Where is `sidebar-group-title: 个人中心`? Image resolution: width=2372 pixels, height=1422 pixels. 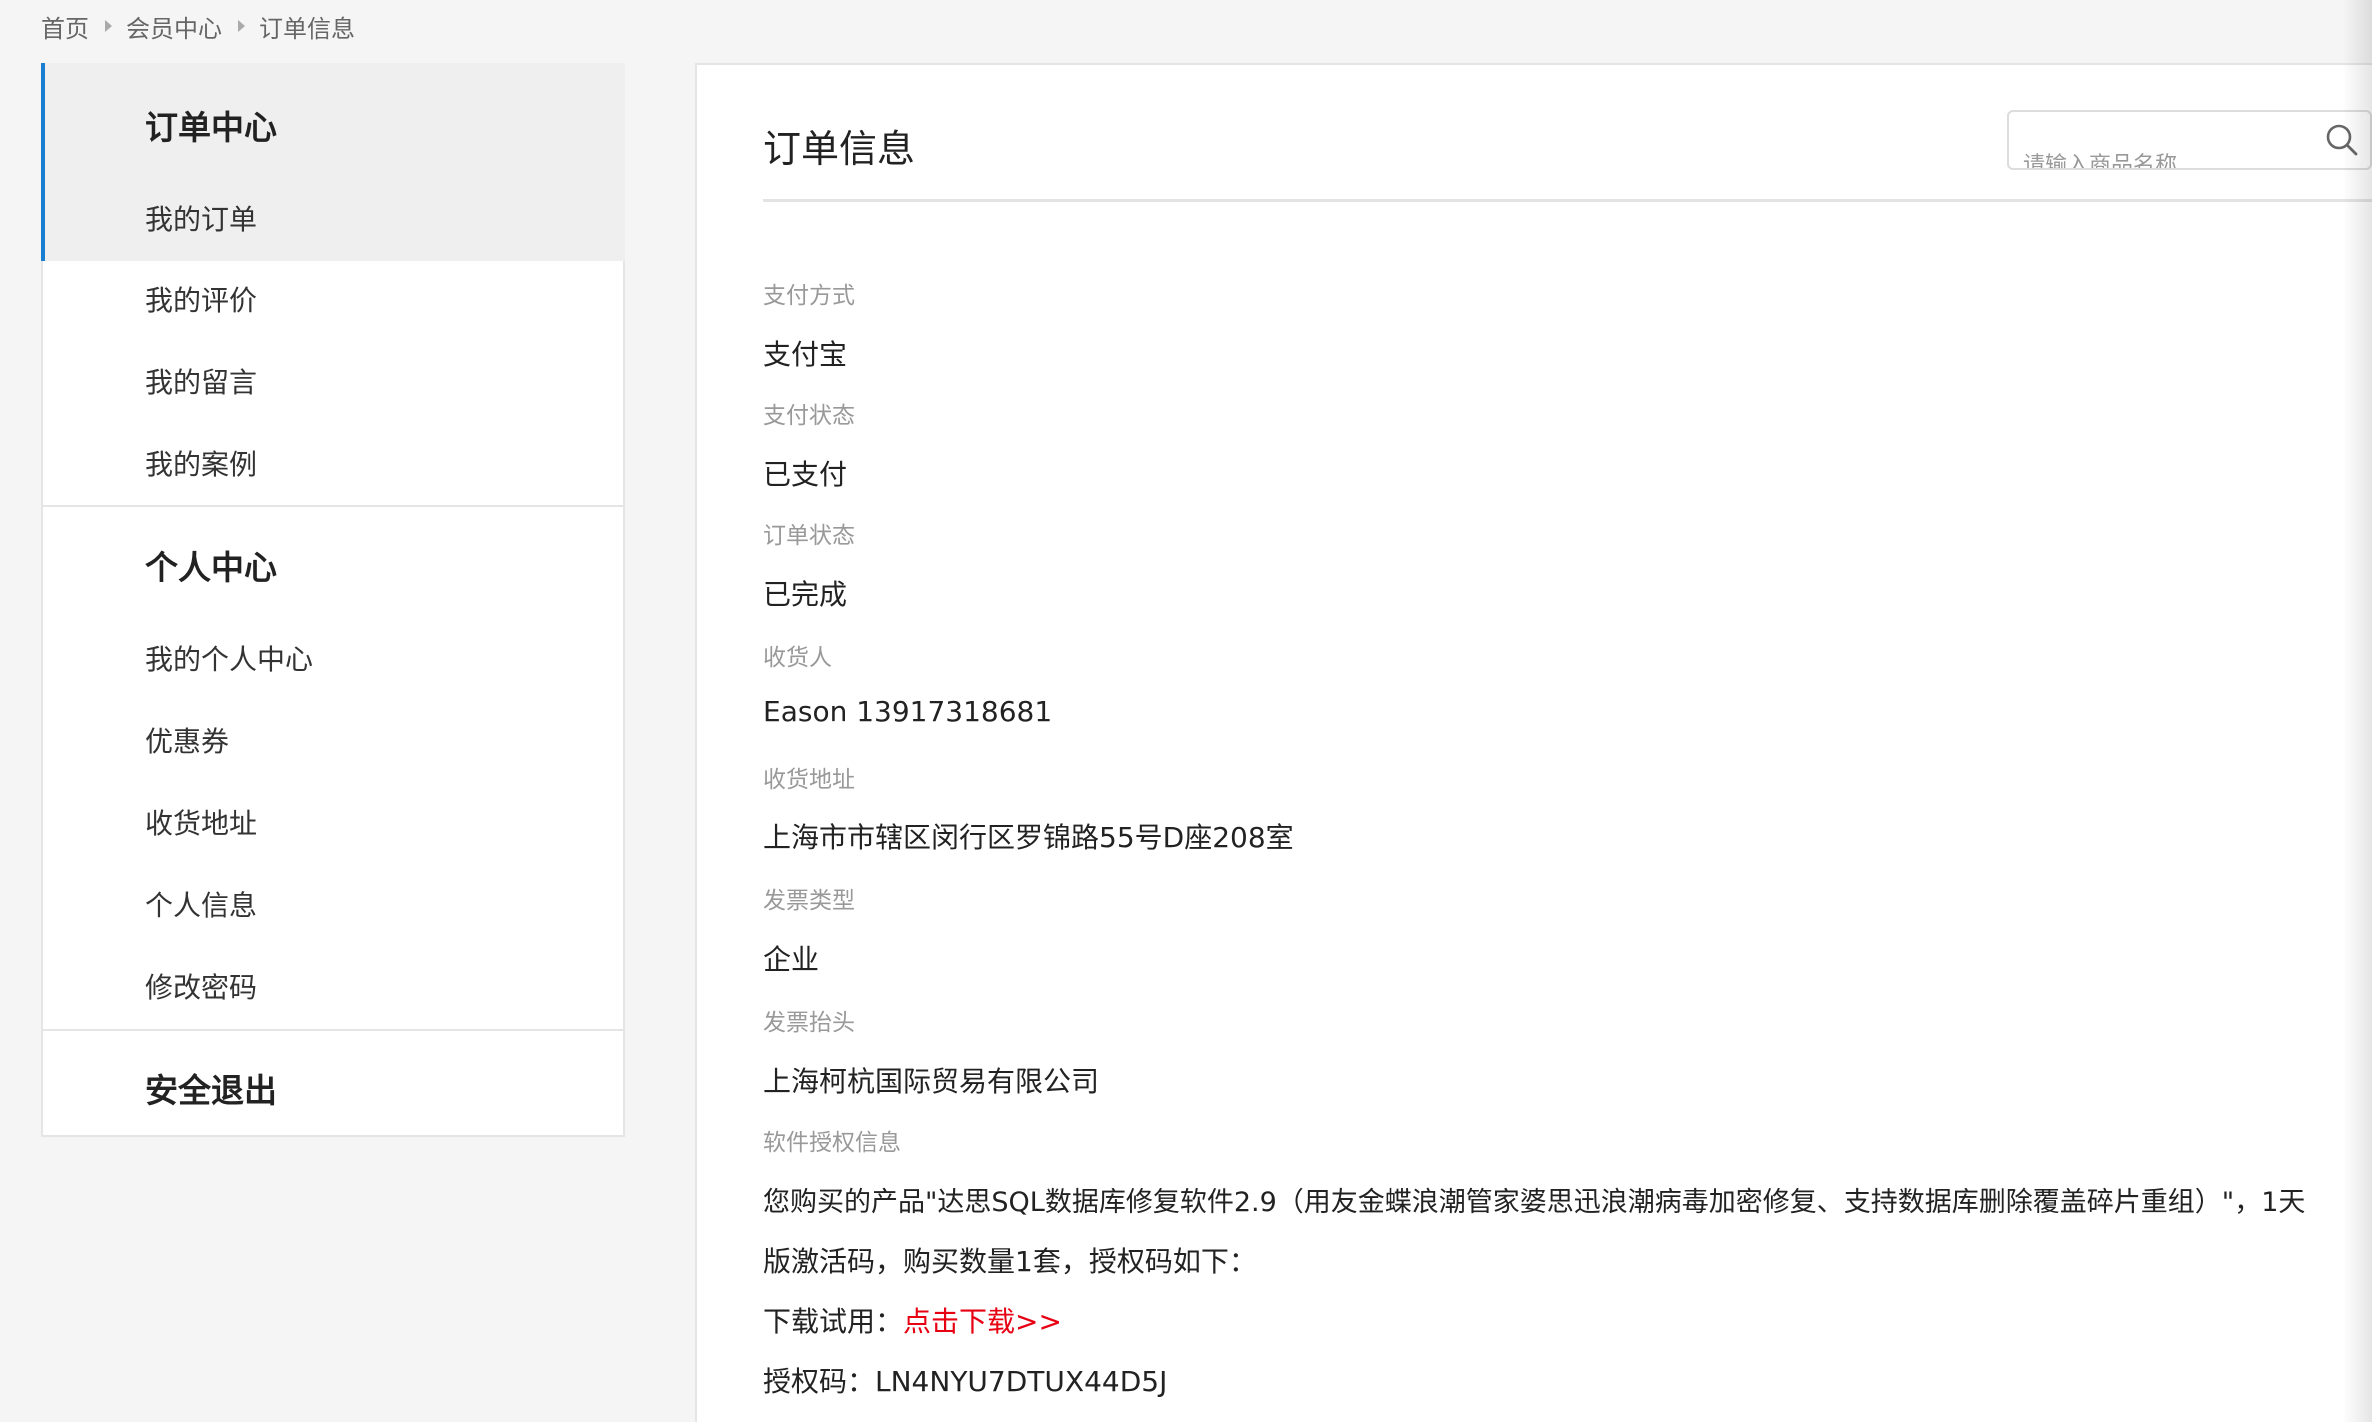 sidebar-group-title: 个人中心 is located at coordinates (211, 567).